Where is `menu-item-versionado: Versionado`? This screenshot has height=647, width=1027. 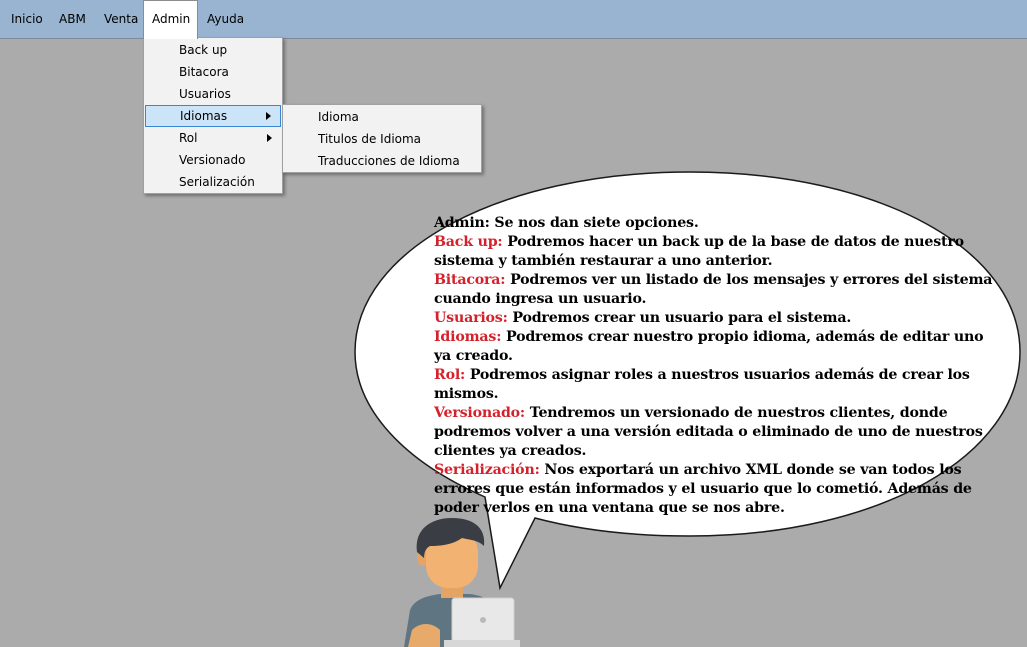 menu-item-versionado: Versionado is located at coordinates (213, 160).